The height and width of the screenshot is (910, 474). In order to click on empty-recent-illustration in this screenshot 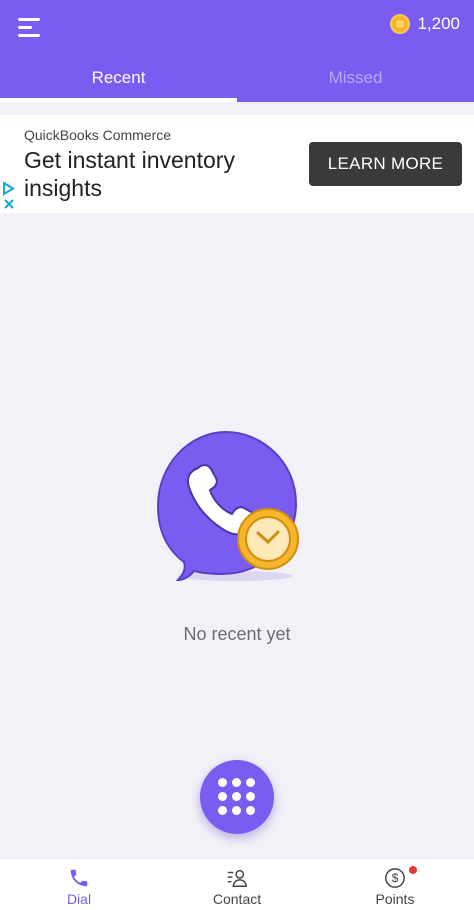, I will do `click(230, 506)`.